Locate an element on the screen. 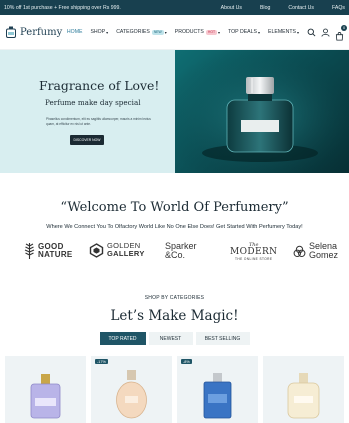  hot-badge: HOT is located at coordinates (211, 32).